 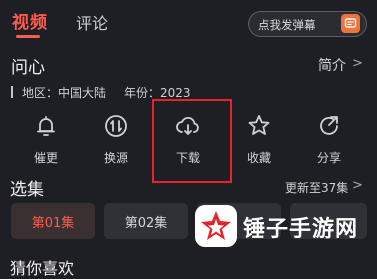 What do you see at coordinates (192, 141) in the screenshot?
I see `download-highlight-frame` at bounding box center [192, 141].